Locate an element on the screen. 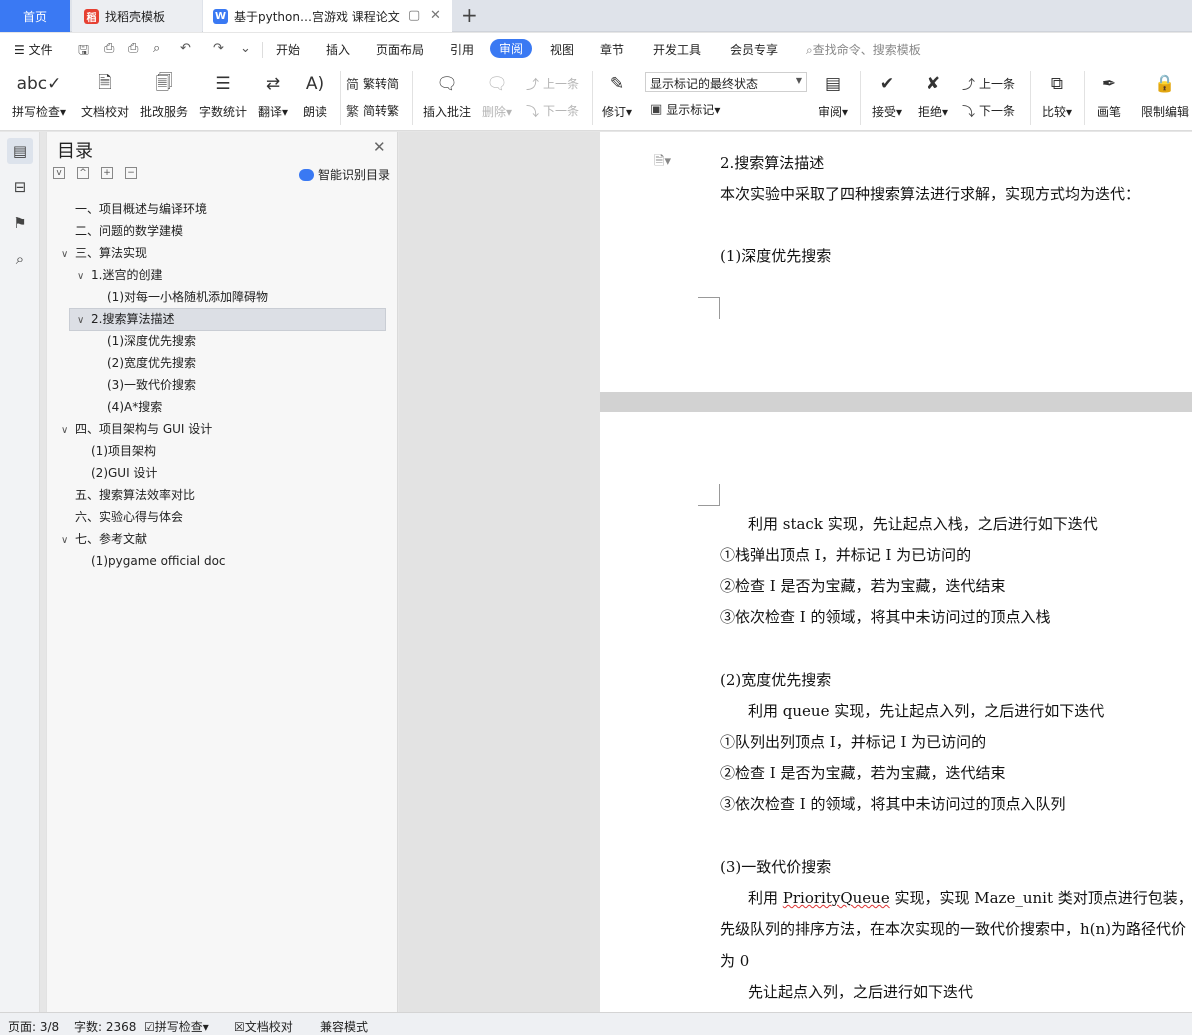 The height and width of the screenshot is (1035, 1192). markup-state-select: 显示标记的最终状态 ▼ is located at coordinates (726, 82).